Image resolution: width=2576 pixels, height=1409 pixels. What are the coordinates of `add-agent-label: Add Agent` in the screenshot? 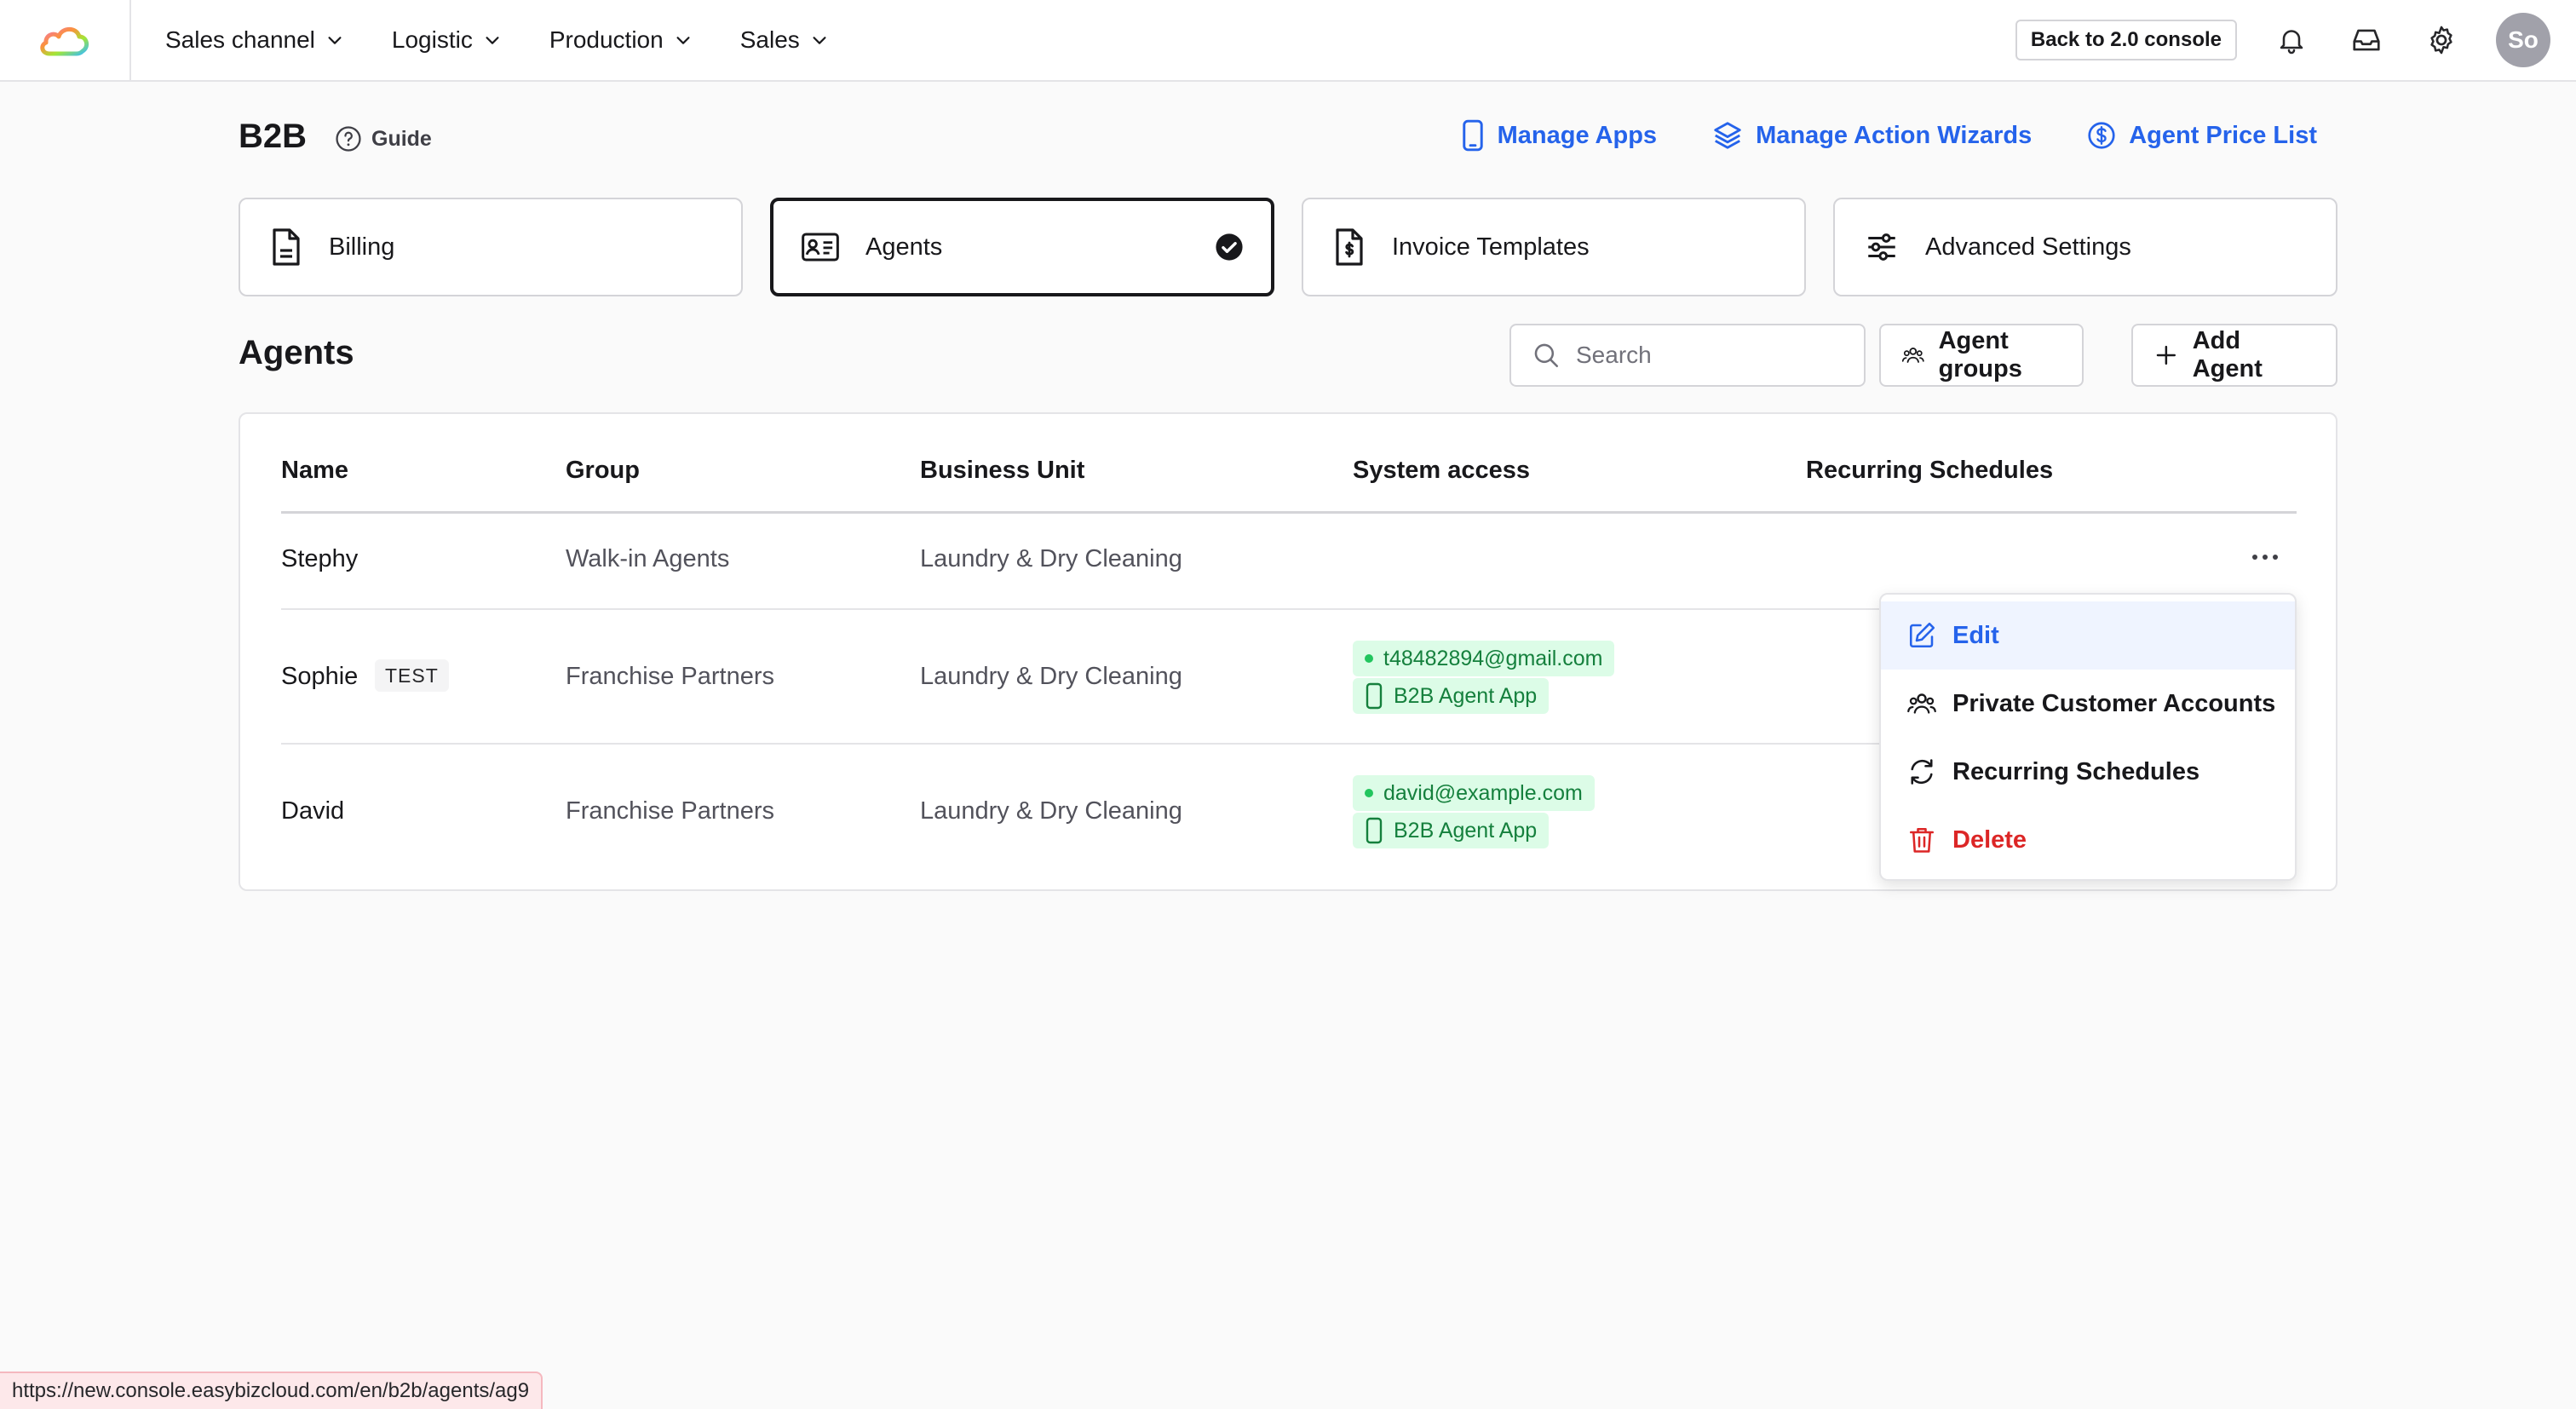 It's located at (2228, 354).